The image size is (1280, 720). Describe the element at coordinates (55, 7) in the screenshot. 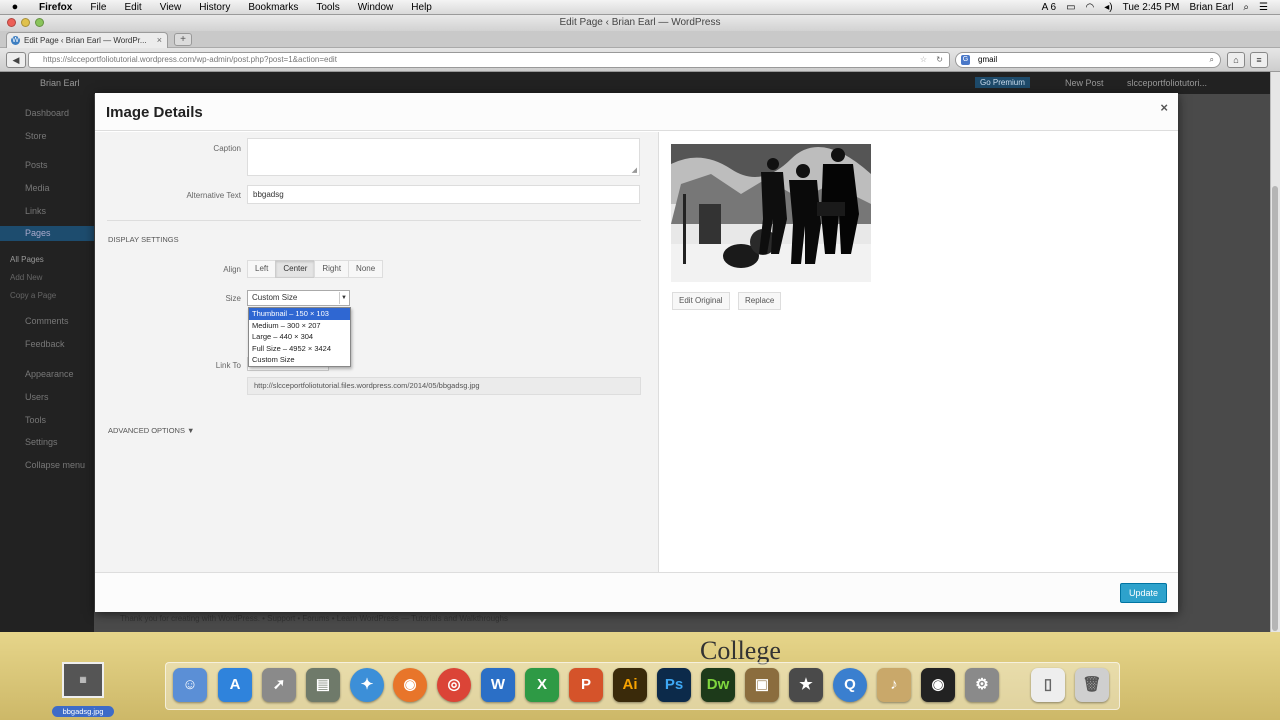

I see `menu-firefox: Firefox` at that location.